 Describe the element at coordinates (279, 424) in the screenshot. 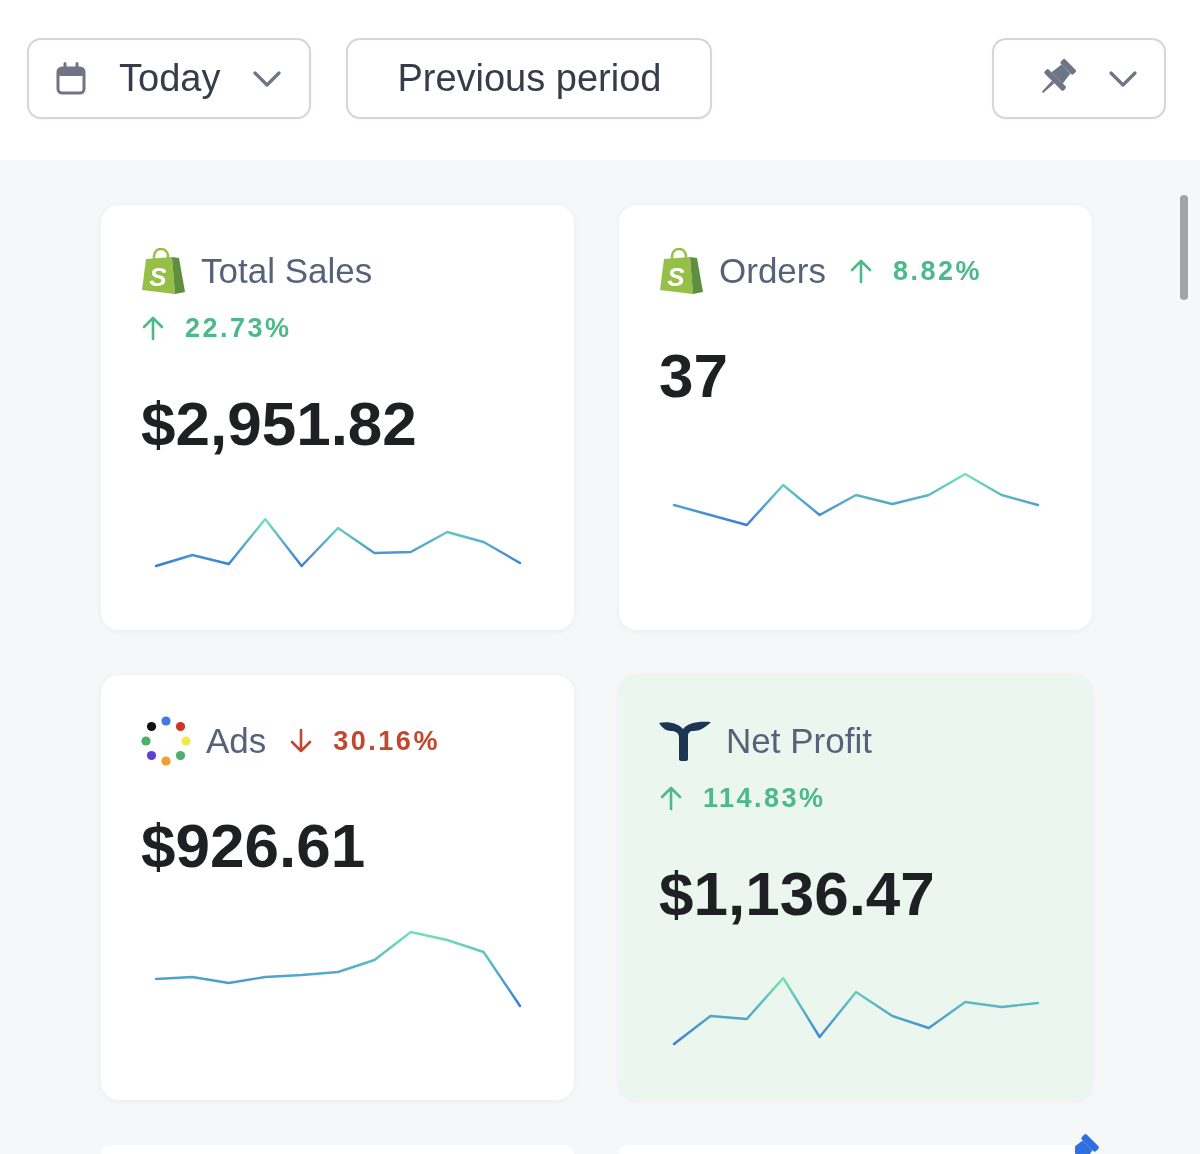

I see `metric-value: $2,951.82` at that location.